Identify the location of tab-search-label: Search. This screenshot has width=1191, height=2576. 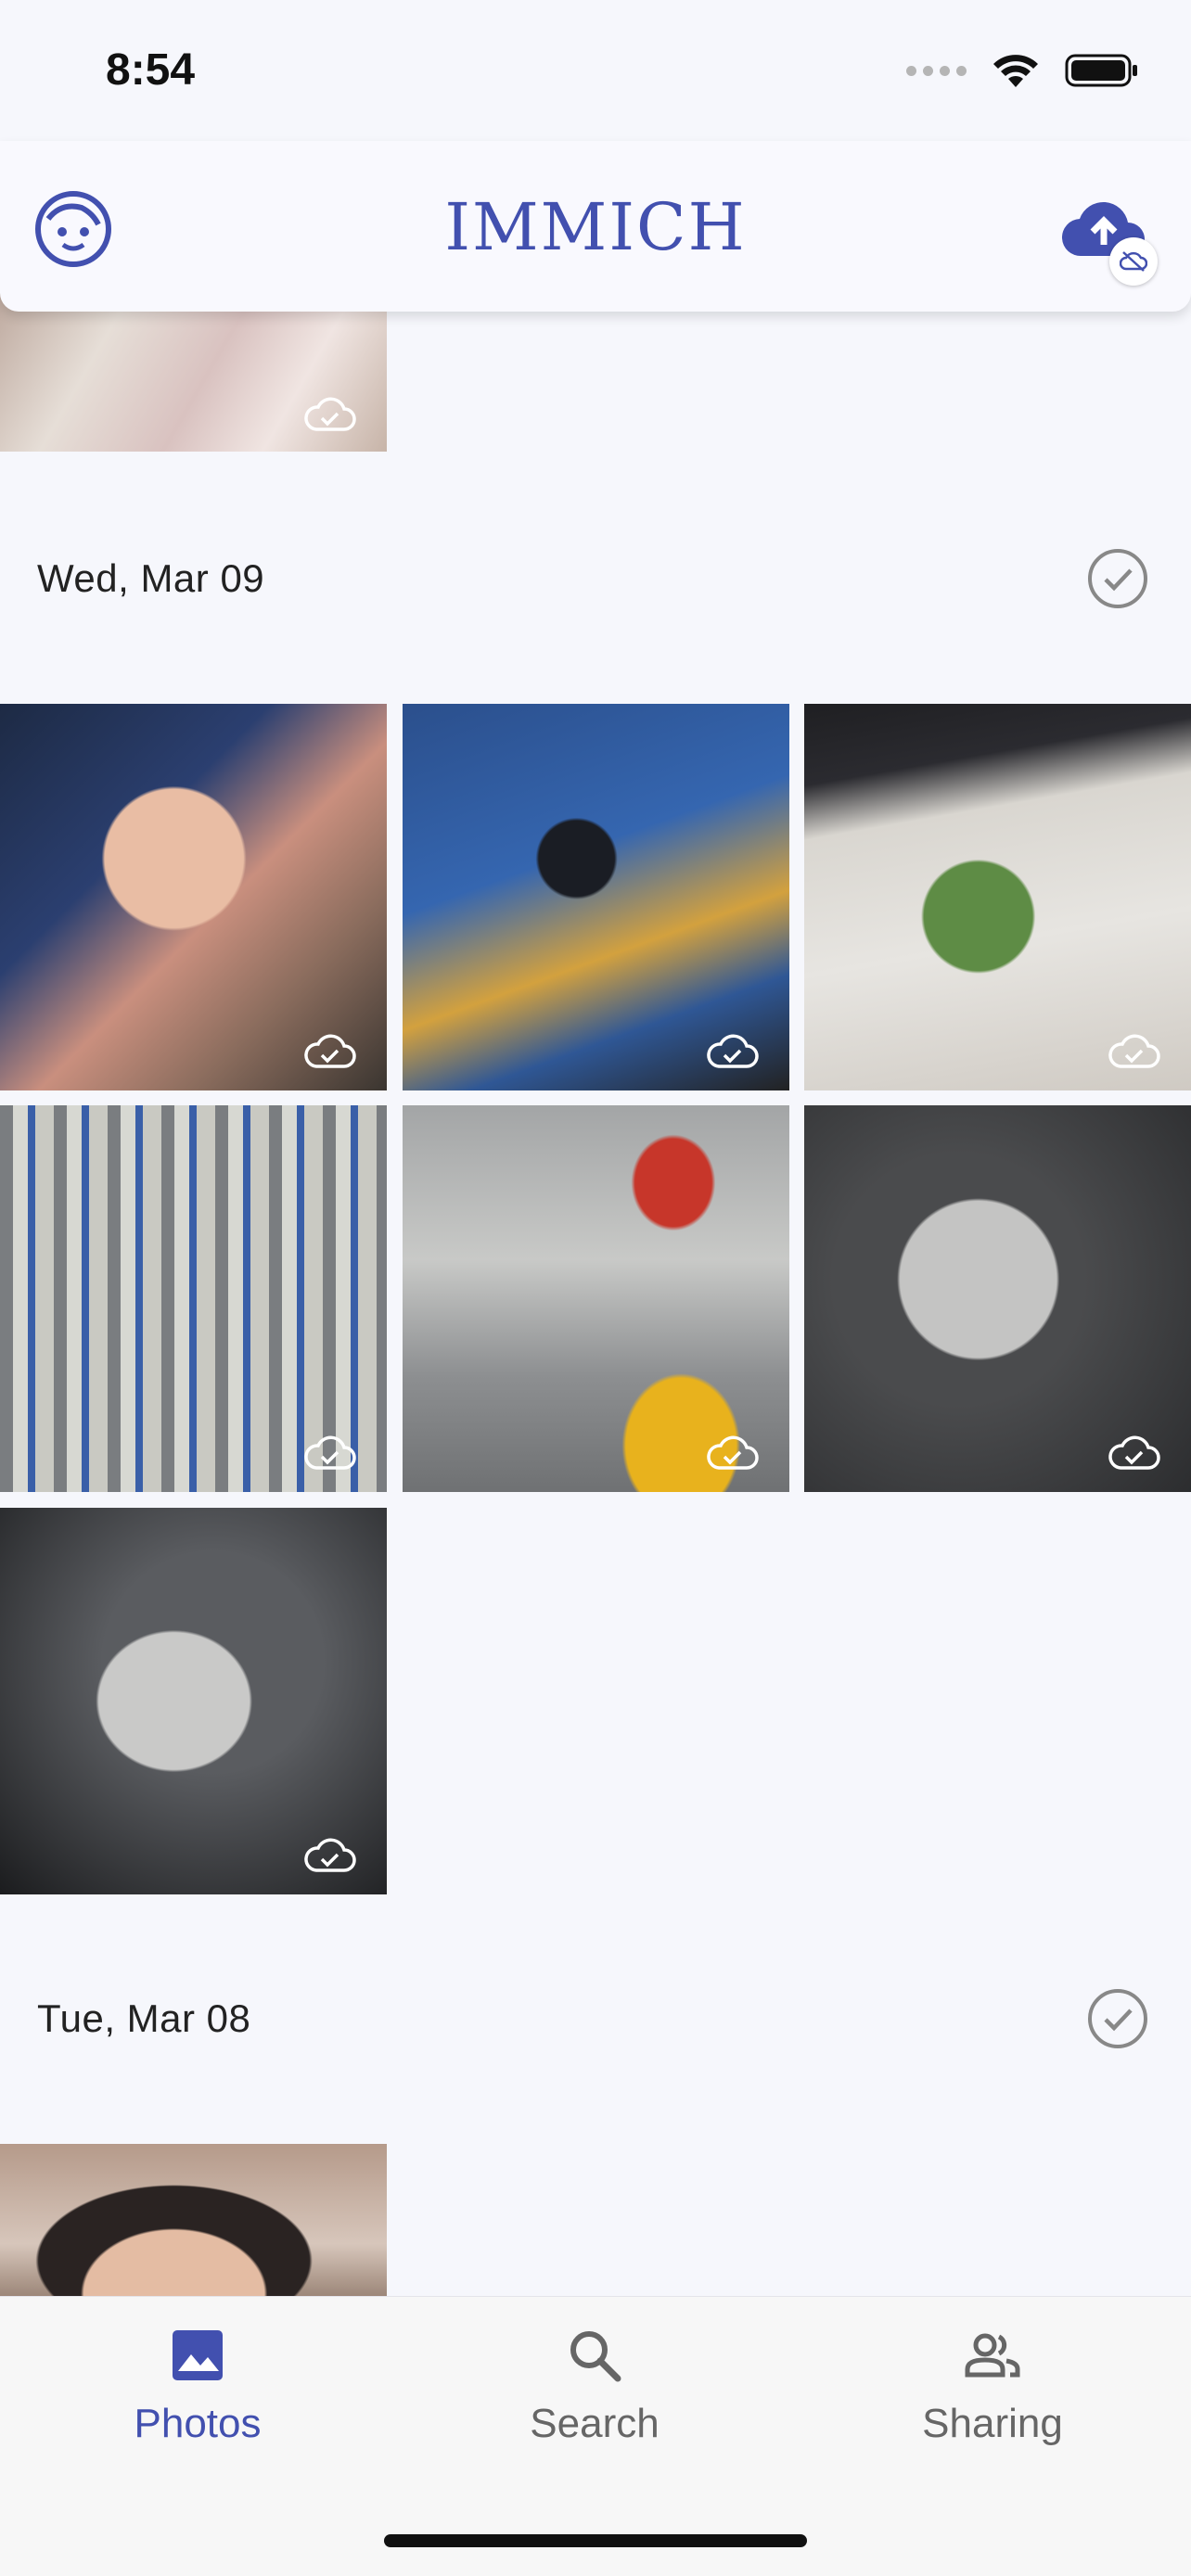
(595, 2423).